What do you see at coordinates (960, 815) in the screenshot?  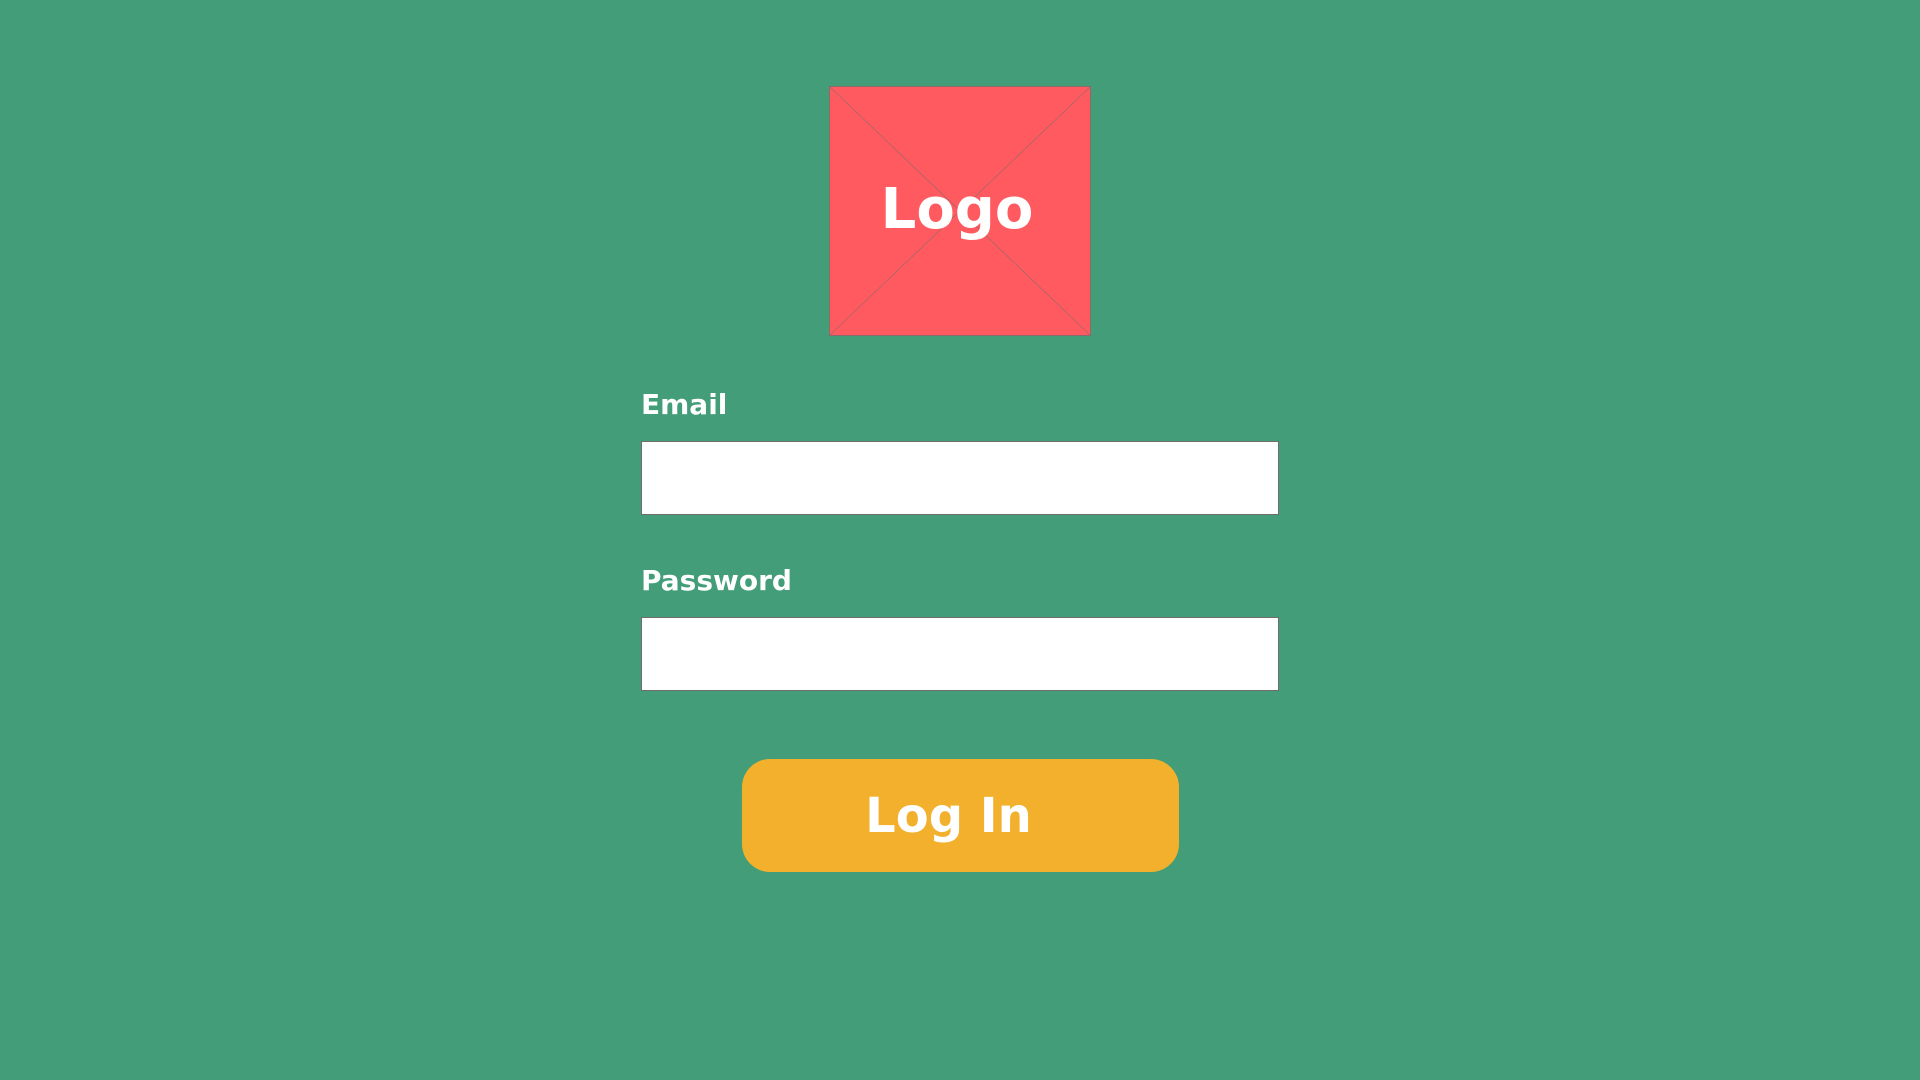 I see `login-button: Log In` at bounding box center [960, 815].